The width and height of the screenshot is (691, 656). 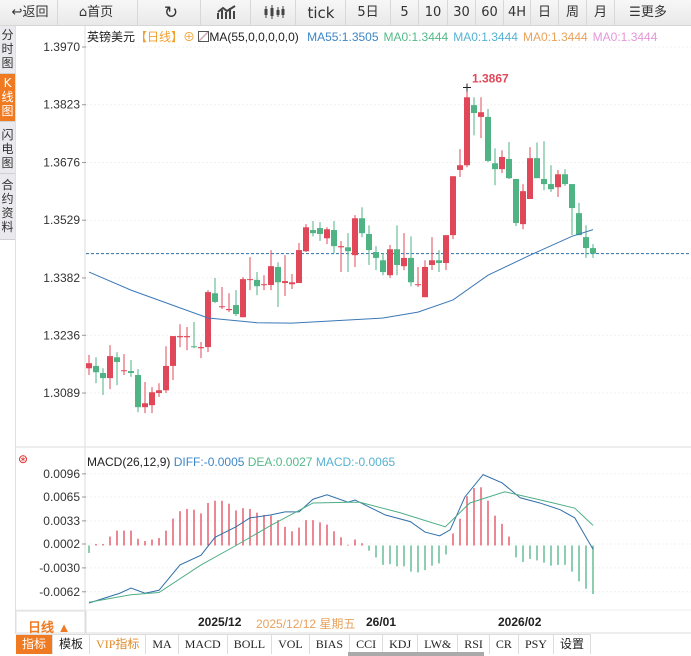 What do you see at coordinates (355, 462) in the screenshot?
I see `macd-value: MACD:-0.0065` at bounding box center [355, 462].